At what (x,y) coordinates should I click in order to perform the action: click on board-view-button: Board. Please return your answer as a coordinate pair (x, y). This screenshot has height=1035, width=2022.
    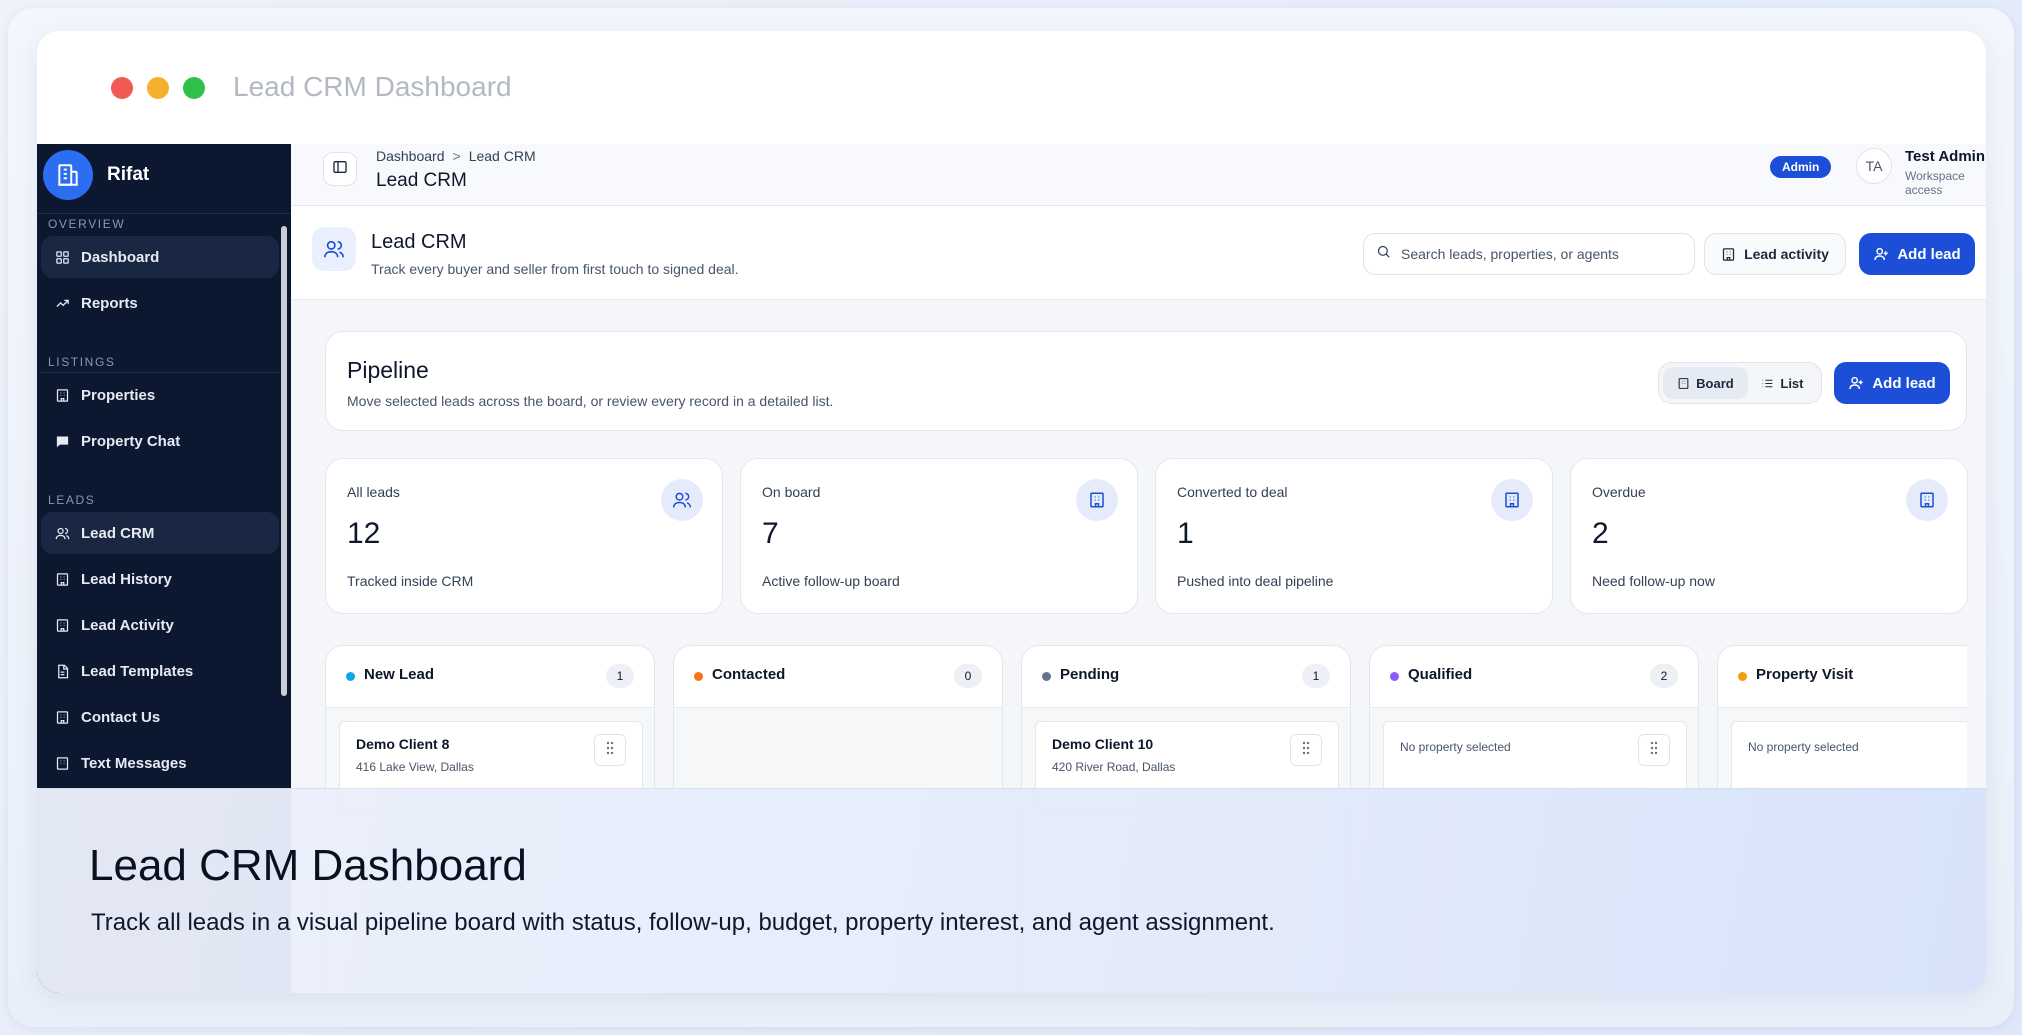
    Looking at the image, I should click on (1705, 383).